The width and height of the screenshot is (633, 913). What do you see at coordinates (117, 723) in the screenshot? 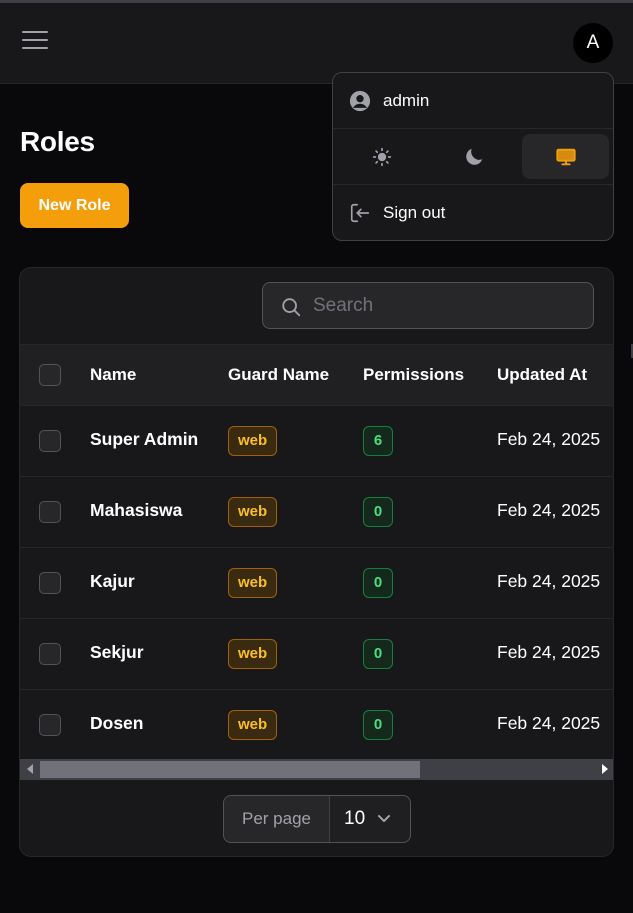
I see `role-name: Dosen` at bounding box center [117, 723].